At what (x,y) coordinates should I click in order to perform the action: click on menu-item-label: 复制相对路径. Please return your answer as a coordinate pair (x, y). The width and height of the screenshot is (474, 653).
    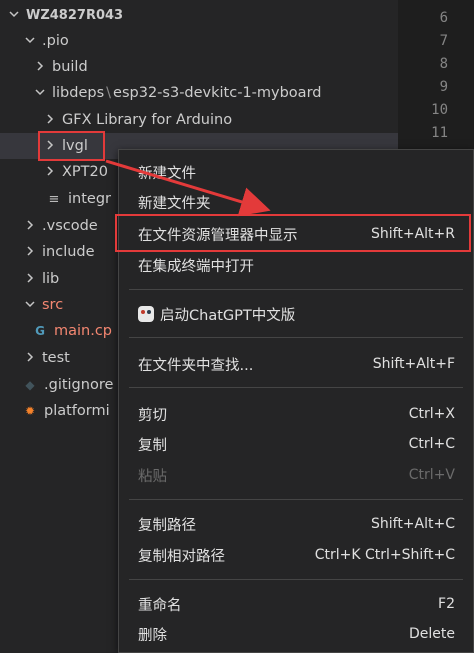
    Looking at the image, I should click on (181, 556).